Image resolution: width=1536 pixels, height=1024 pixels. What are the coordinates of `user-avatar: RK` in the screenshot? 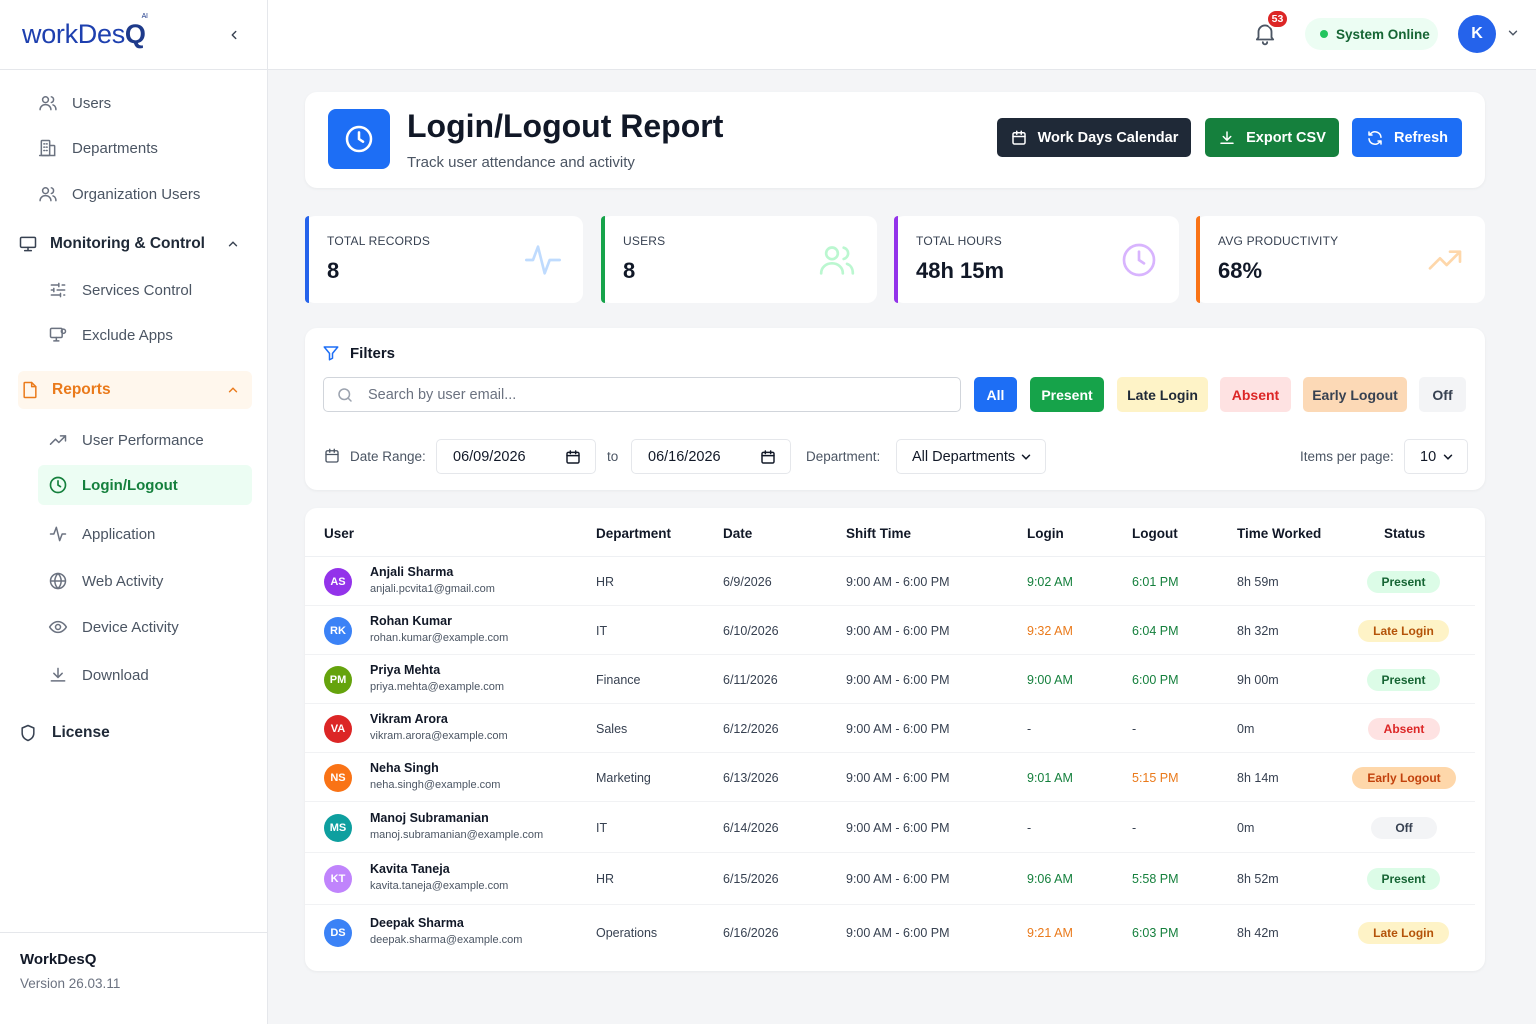 It's located at (338, 631).